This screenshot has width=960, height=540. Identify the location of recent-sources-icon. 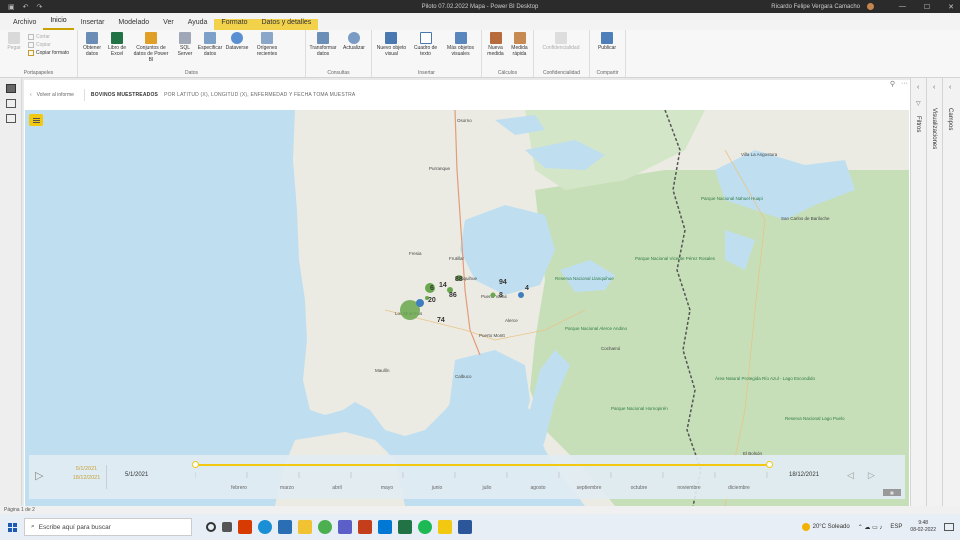
(267, 38).